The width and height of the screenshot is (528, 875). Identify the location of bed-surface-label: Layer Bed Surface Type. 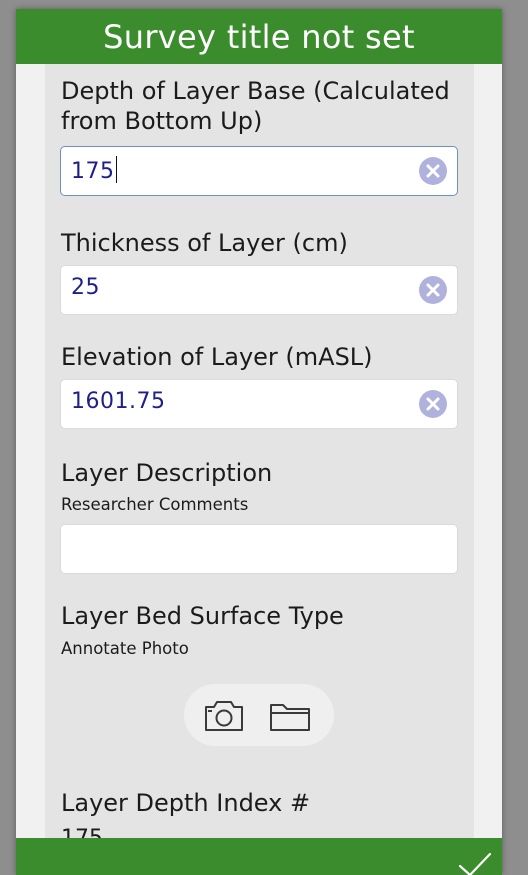
(202, 616).